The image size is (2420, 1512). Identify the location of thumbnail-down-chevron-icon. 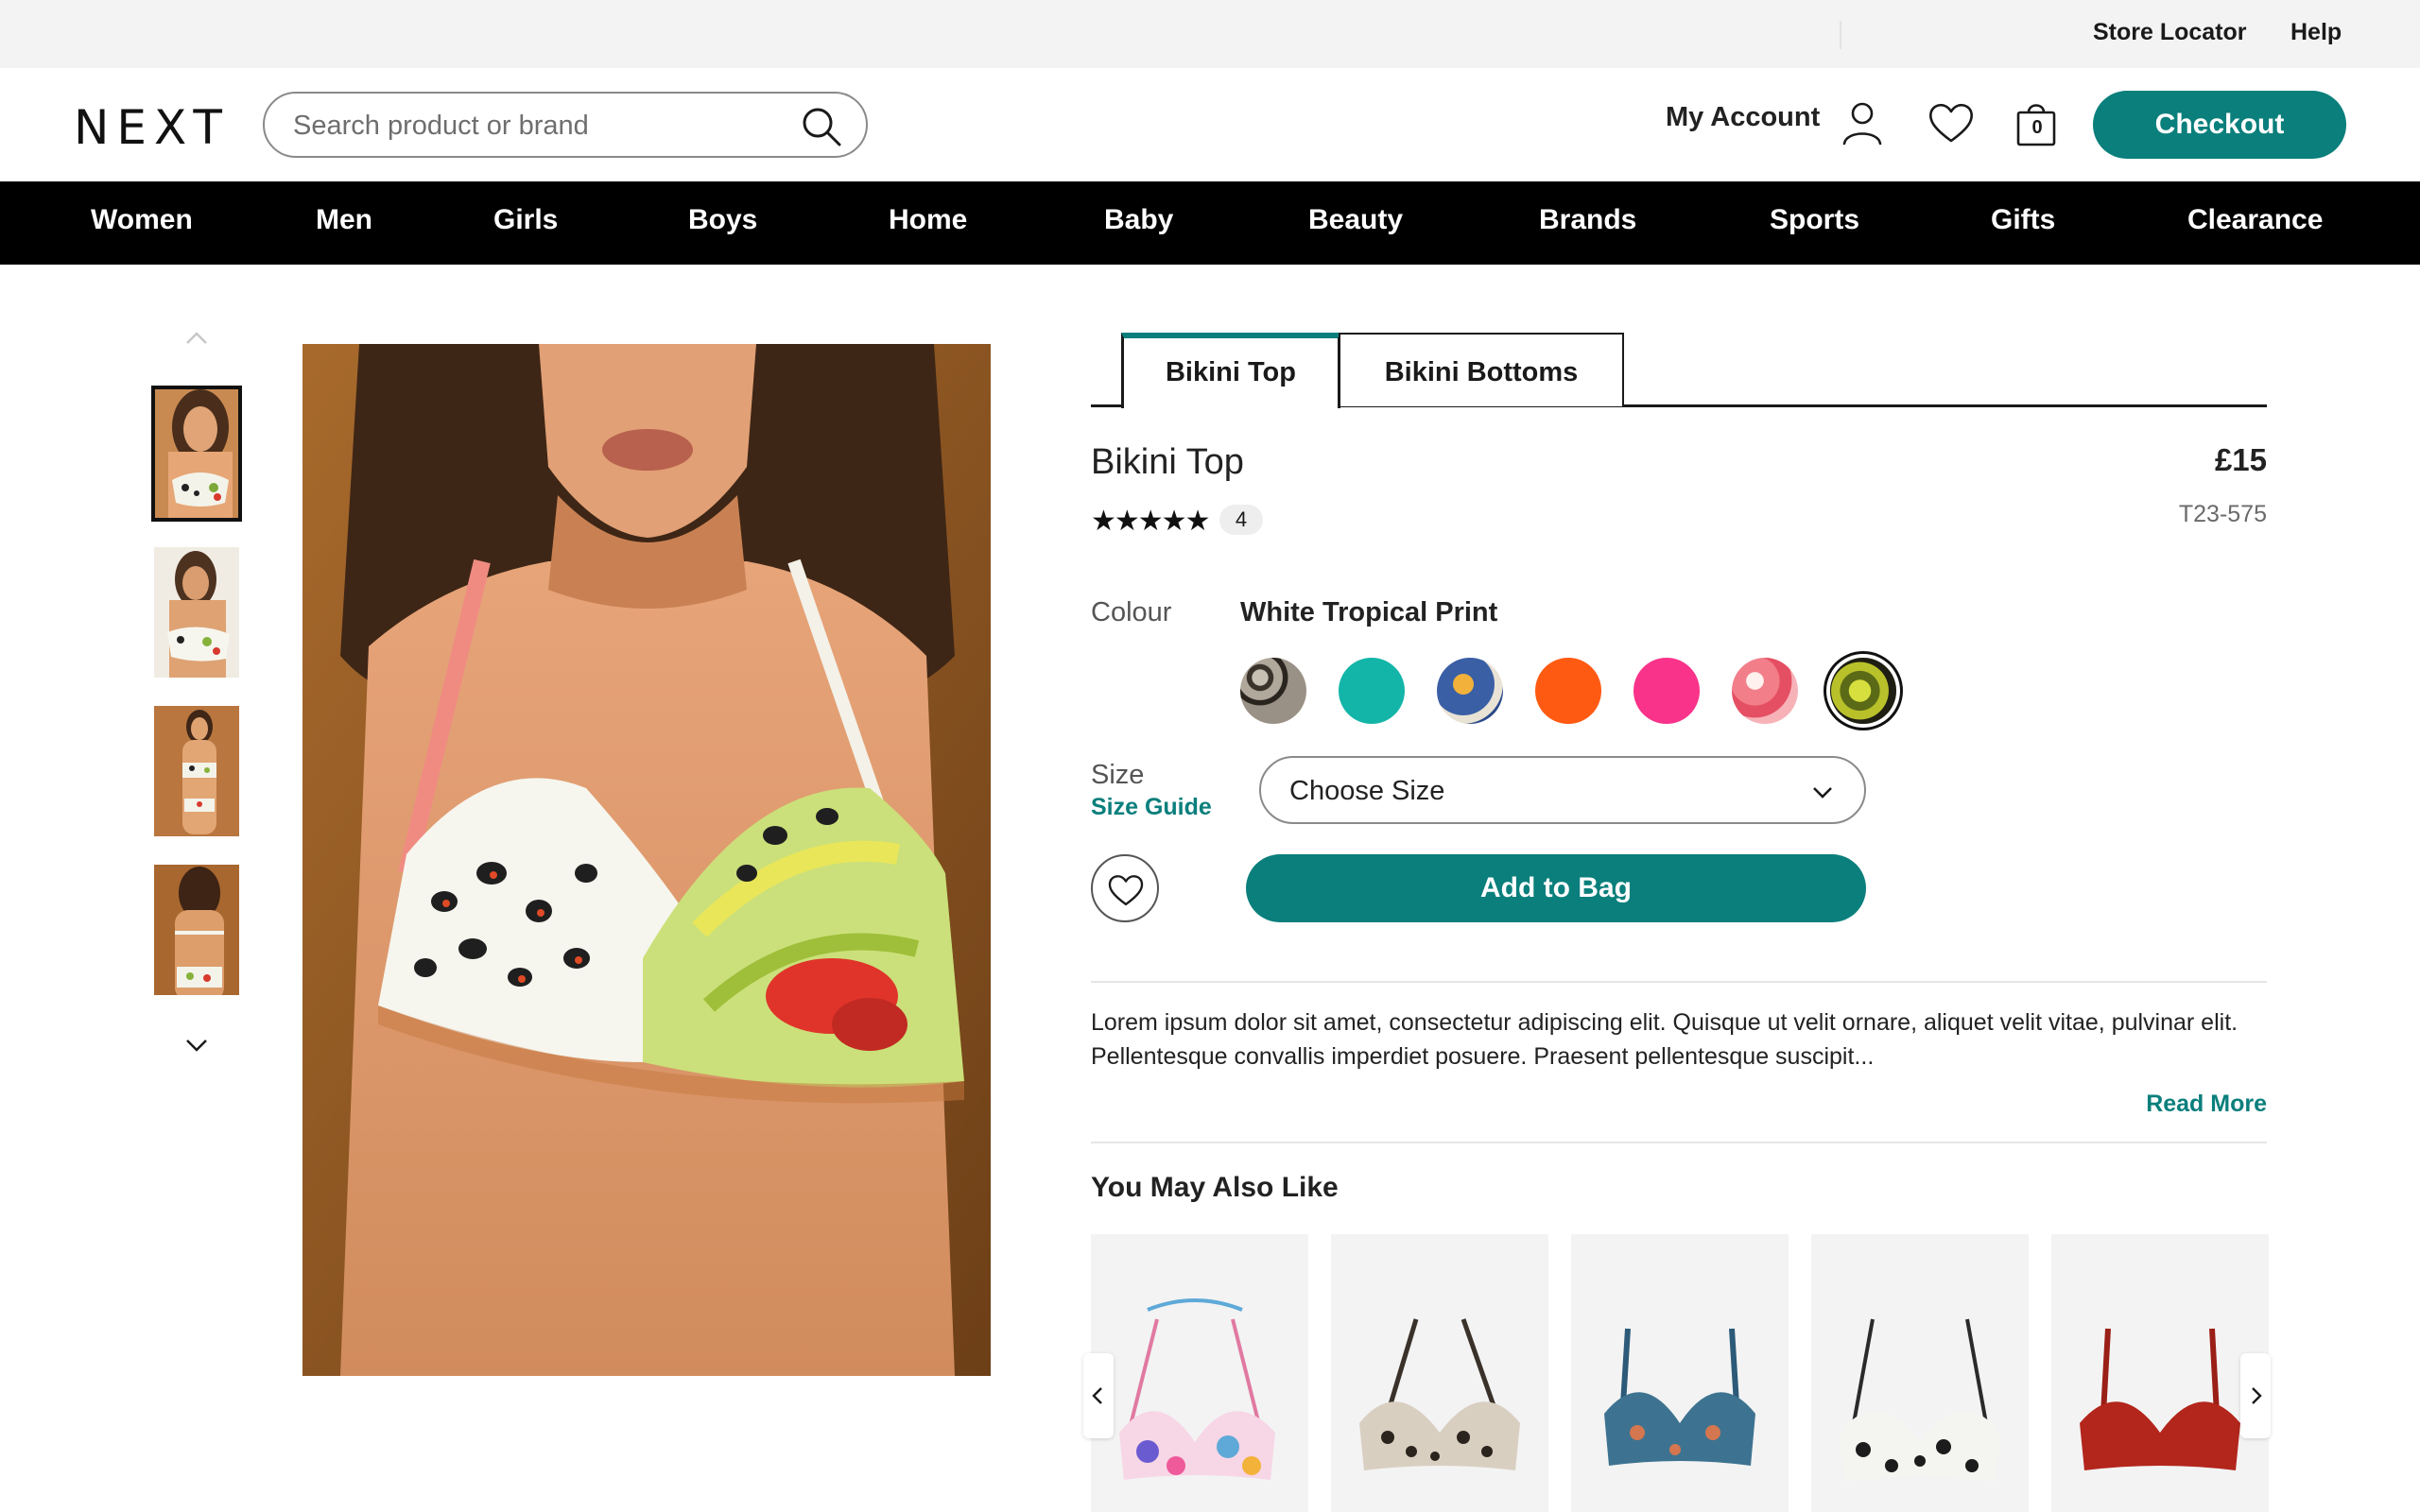
(197, 1045).